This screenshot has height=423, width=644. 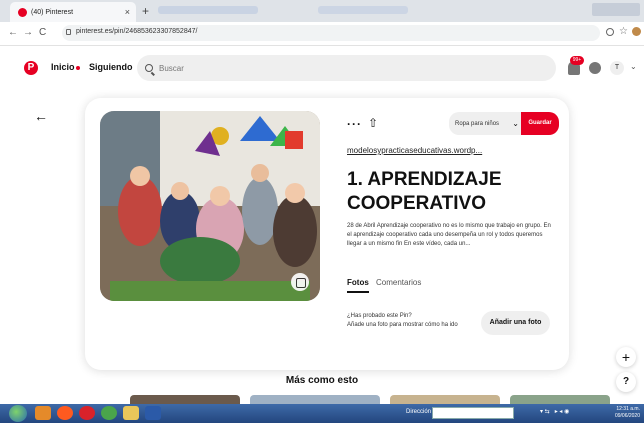 What do you see at coordinates (627, 416) in the screenshot?
I see `clock-date: 09/06/2020` at bounding box center [627, 416].